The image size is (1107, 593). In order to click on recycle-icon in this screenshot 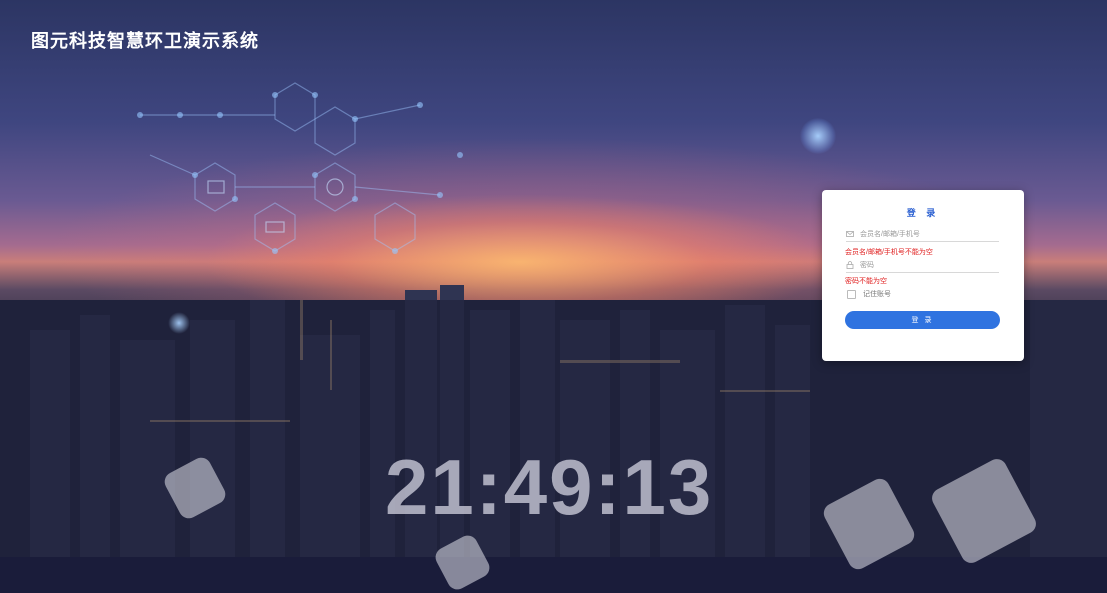, I will do `click(335, 187)`.